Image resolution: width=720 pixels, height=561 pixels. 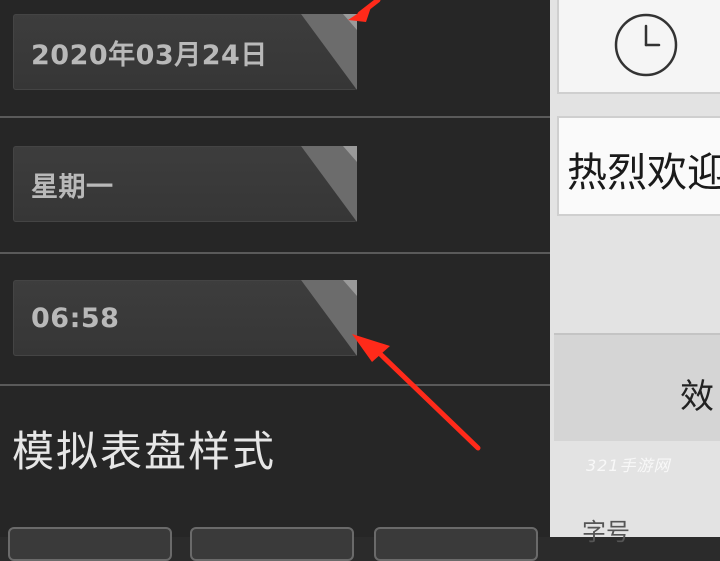 What do you see at coordinates (628, 465) in the screenshot?
I see `watermark: 321手游网` at bounding box center [628, 465].